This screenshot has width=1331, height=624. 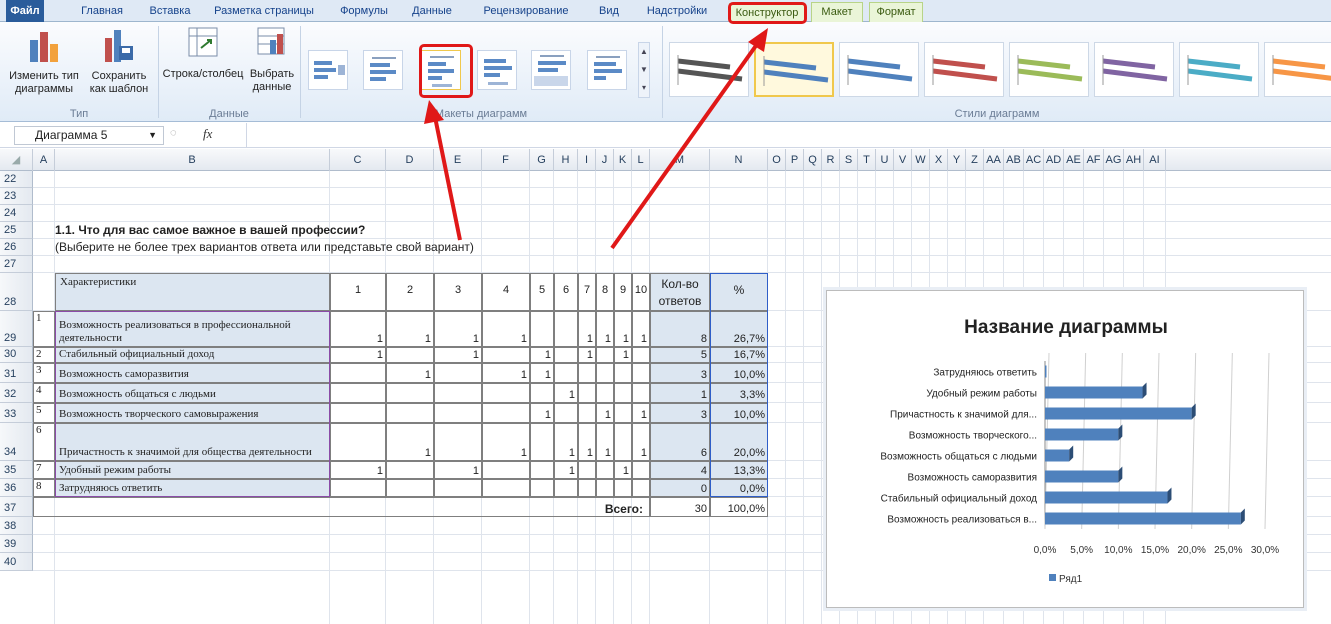 What do you see at coordinates (689, 139) in the screenshot?
I see `arrow-to-design-tab` at bounding box center [689, 139].